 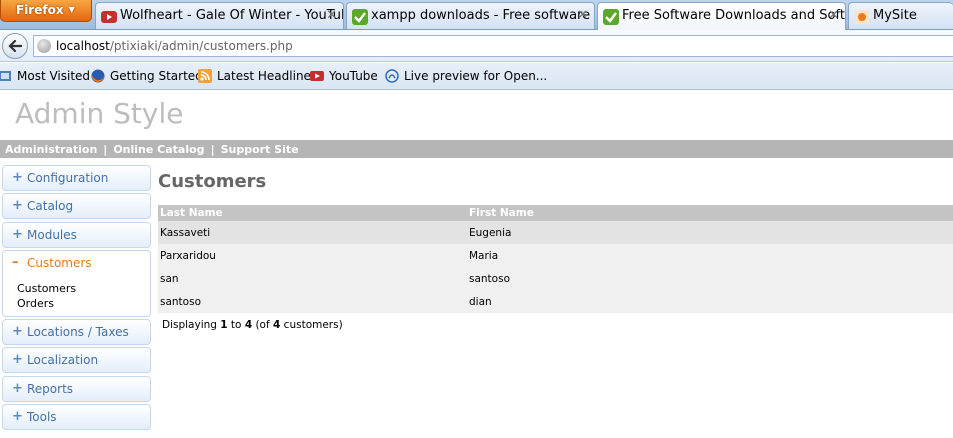 I want to click on bookmark-getting-started: Getting Started, so click(x=147, y=76).